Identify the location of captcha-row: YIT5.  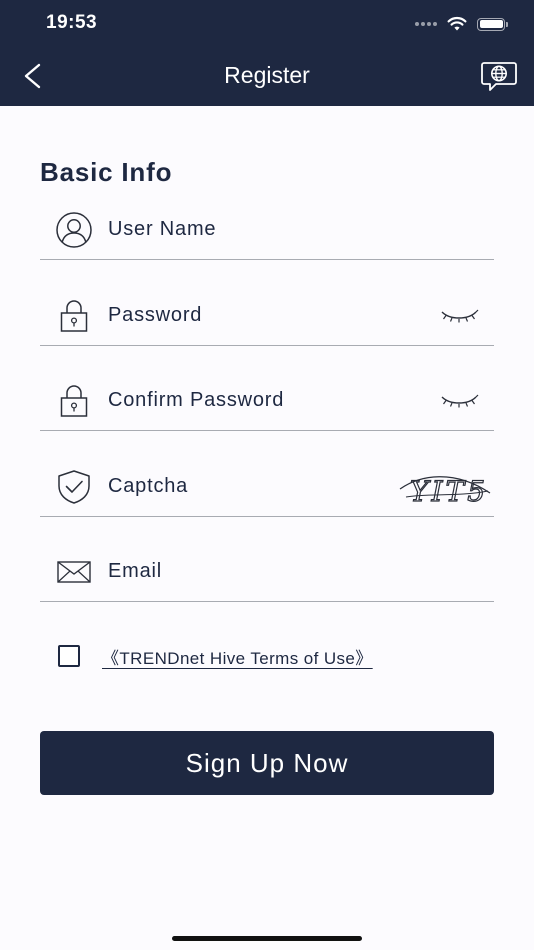
(267, 487).